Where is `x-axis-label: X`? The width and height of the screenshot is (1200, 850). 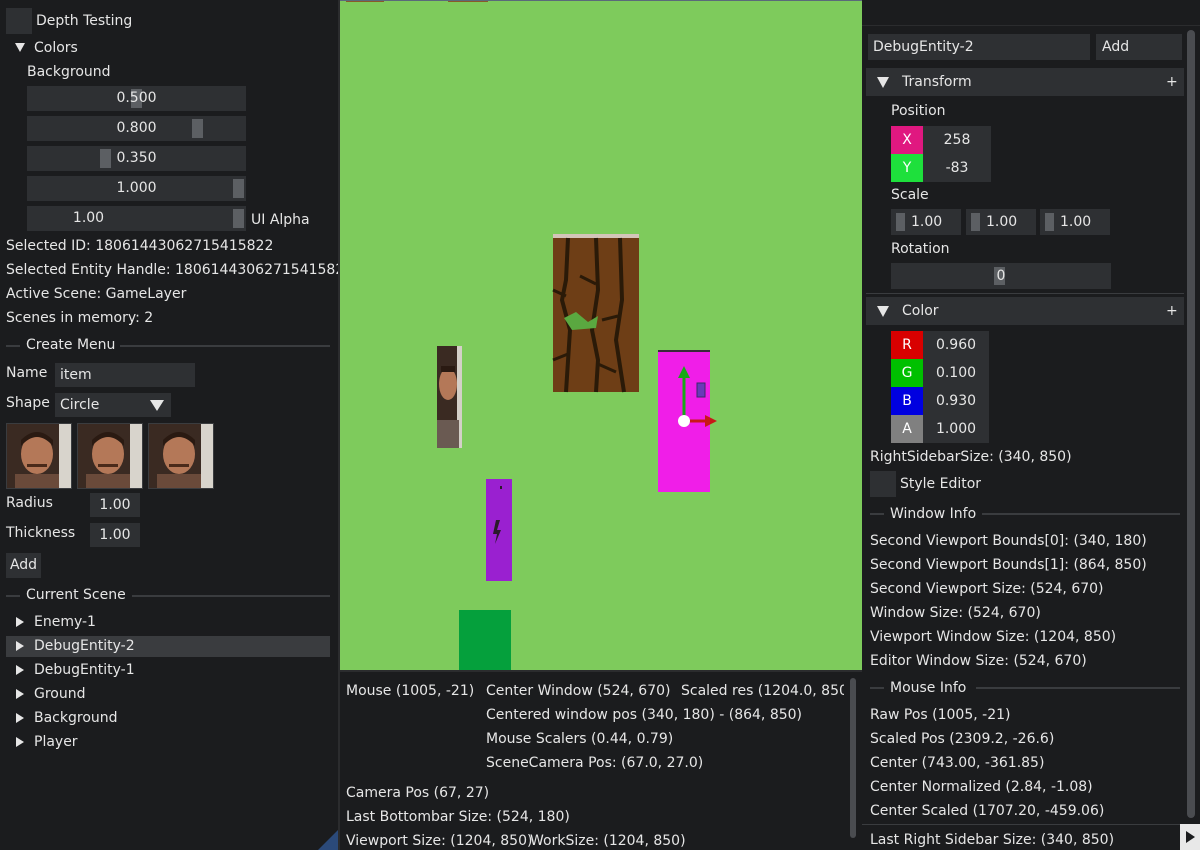 x-axis-label: X is located at coordinates (907, 140).